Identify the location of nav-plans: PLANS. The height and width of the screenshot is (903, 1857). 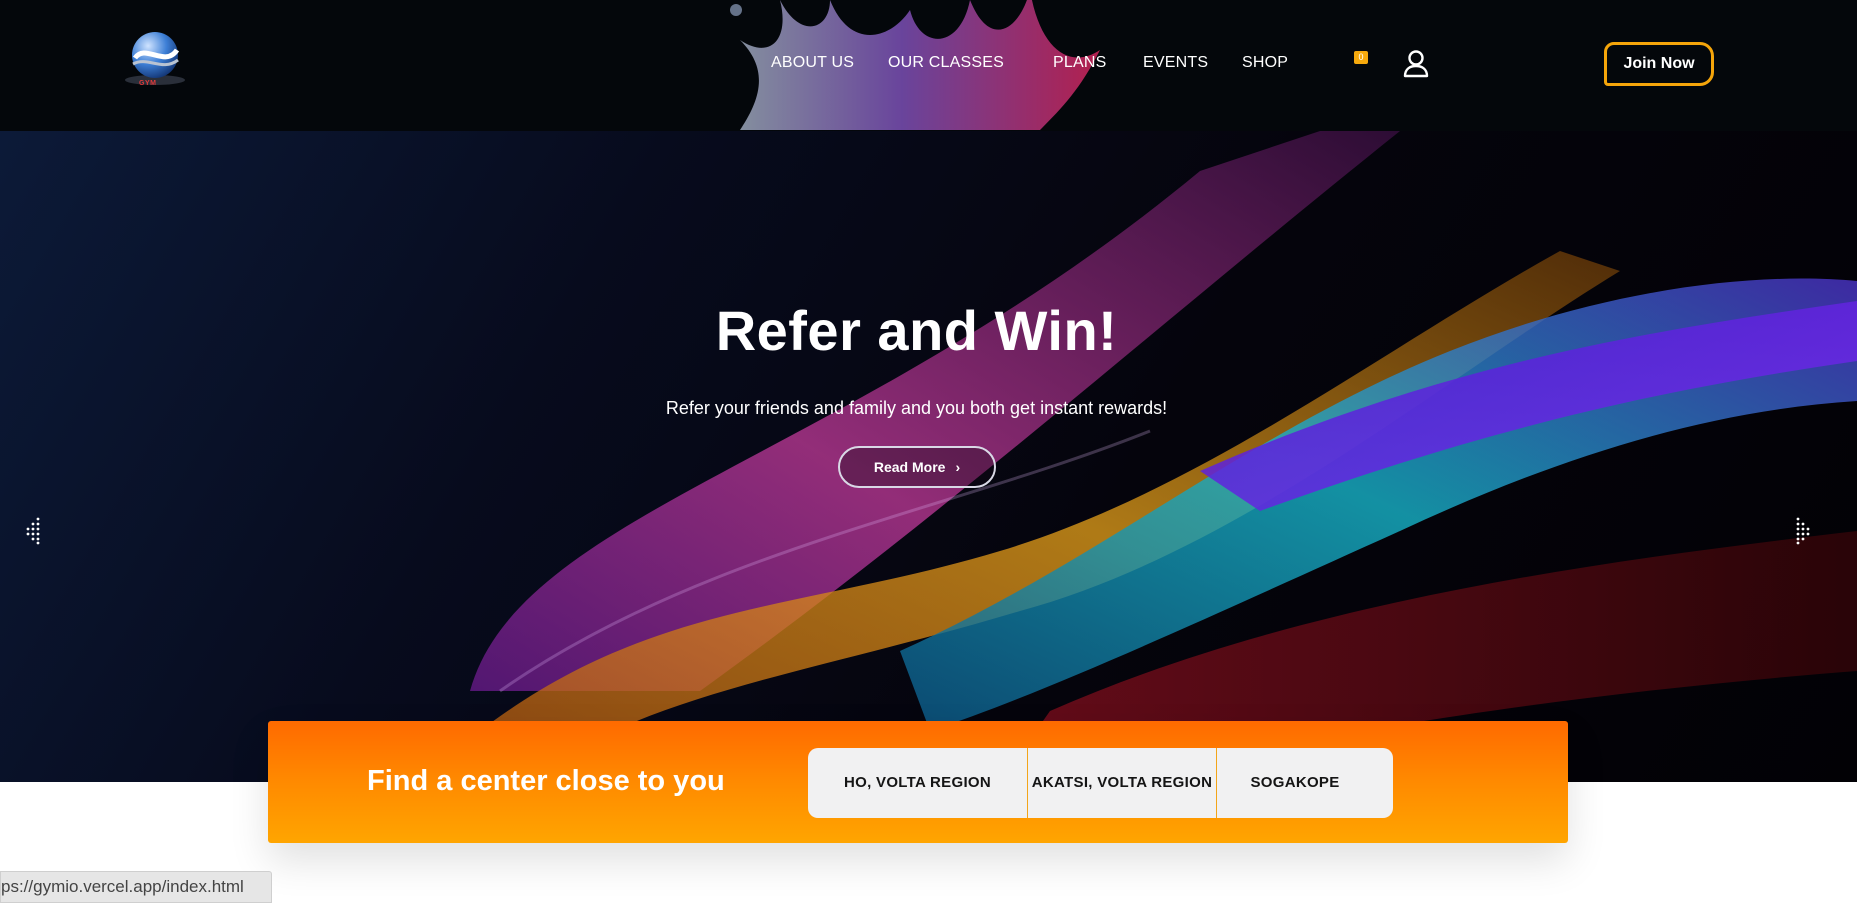
(1079, 63).